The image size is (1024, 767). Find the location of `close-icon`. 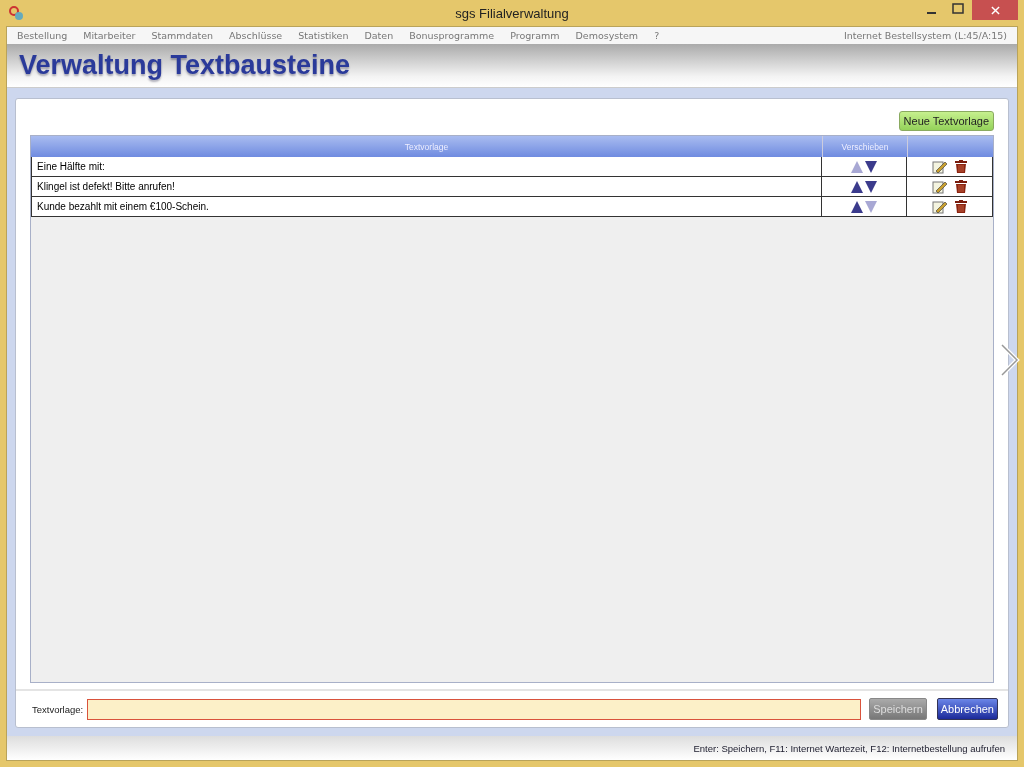

close-icon is located at coordinates (995, 10).